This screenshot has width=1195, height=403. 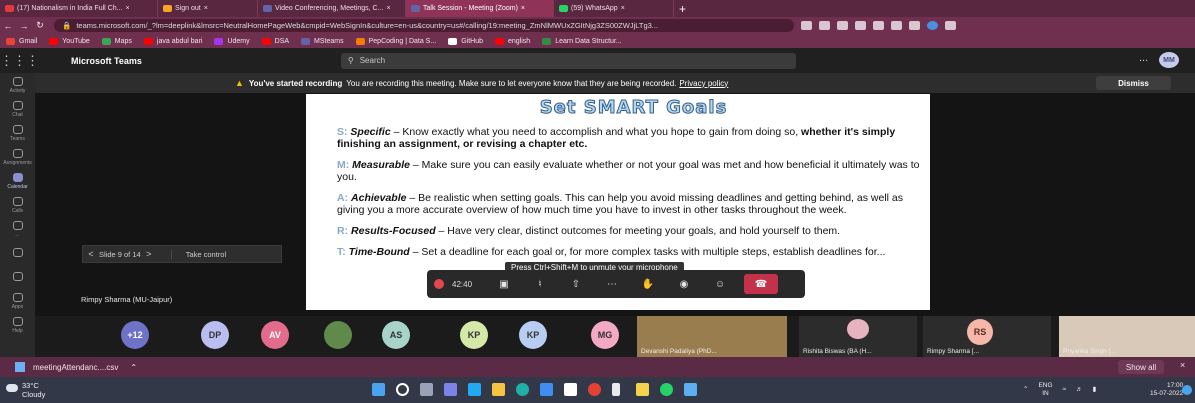 I want to click on bookmark-item: GitHub, so click(x=465, y=41).